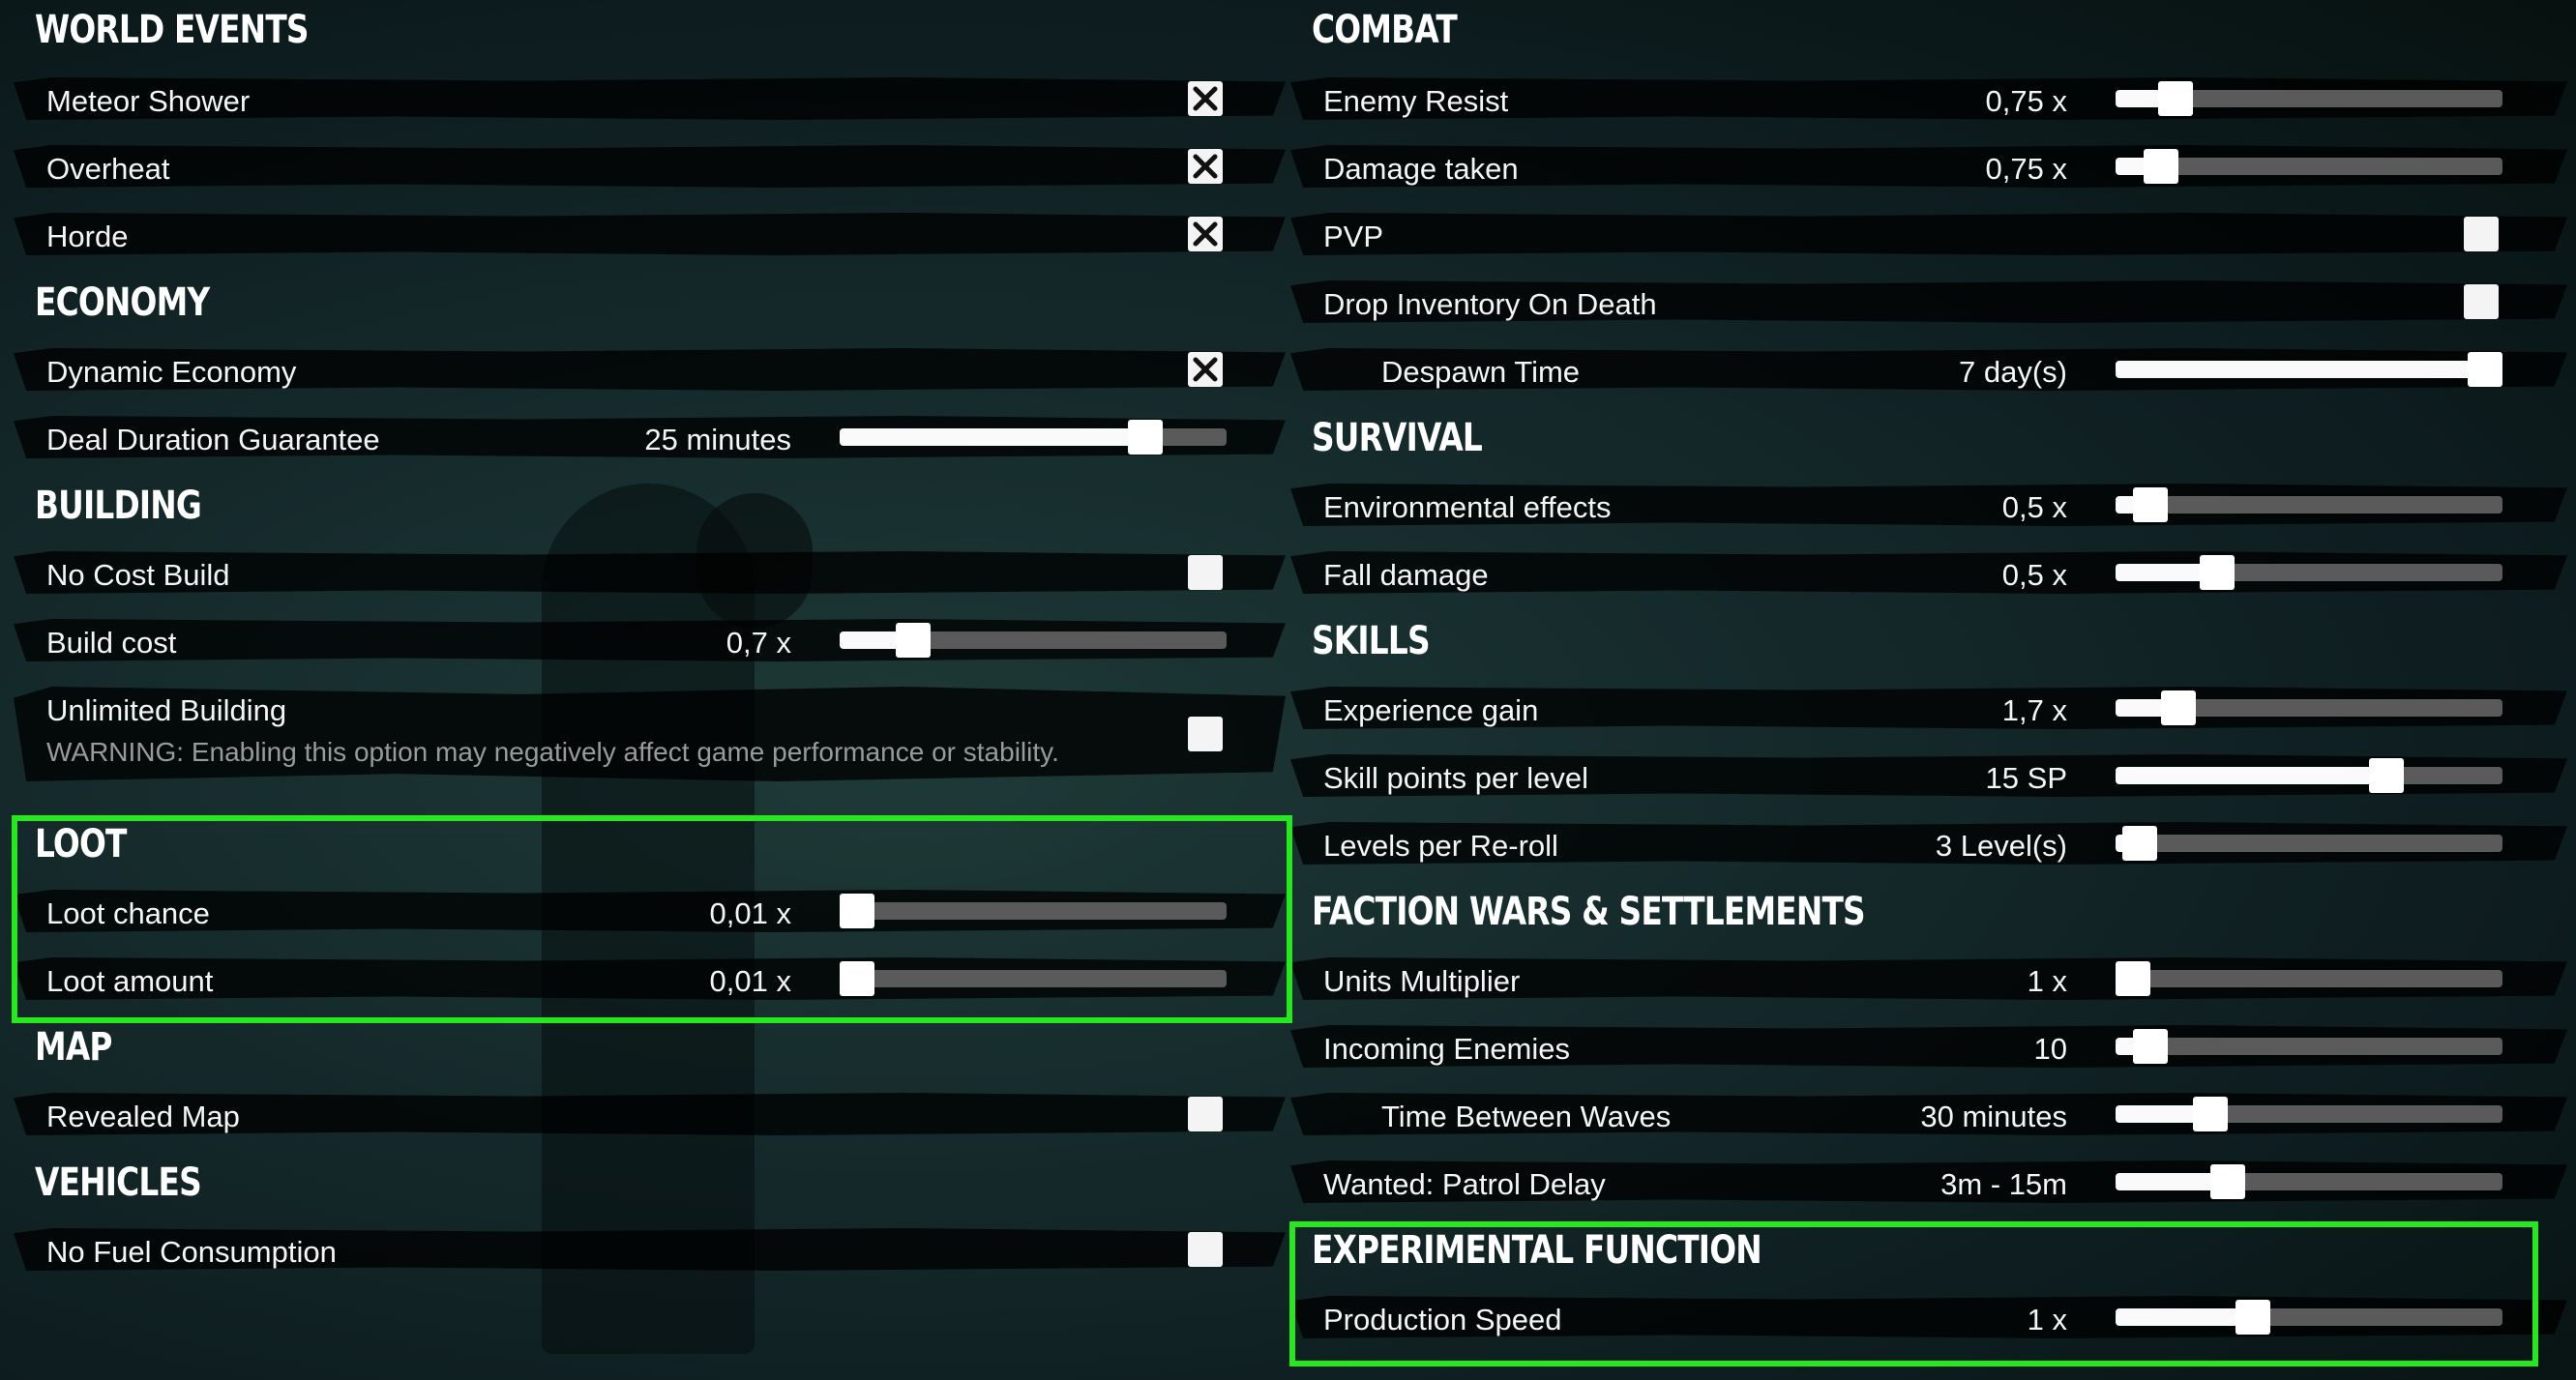 The image size is (2576, 1380). Describe the element at coordinates (2309, 1181) in the screenshot. I see `wanted-patrol-delay-slider` at that location.